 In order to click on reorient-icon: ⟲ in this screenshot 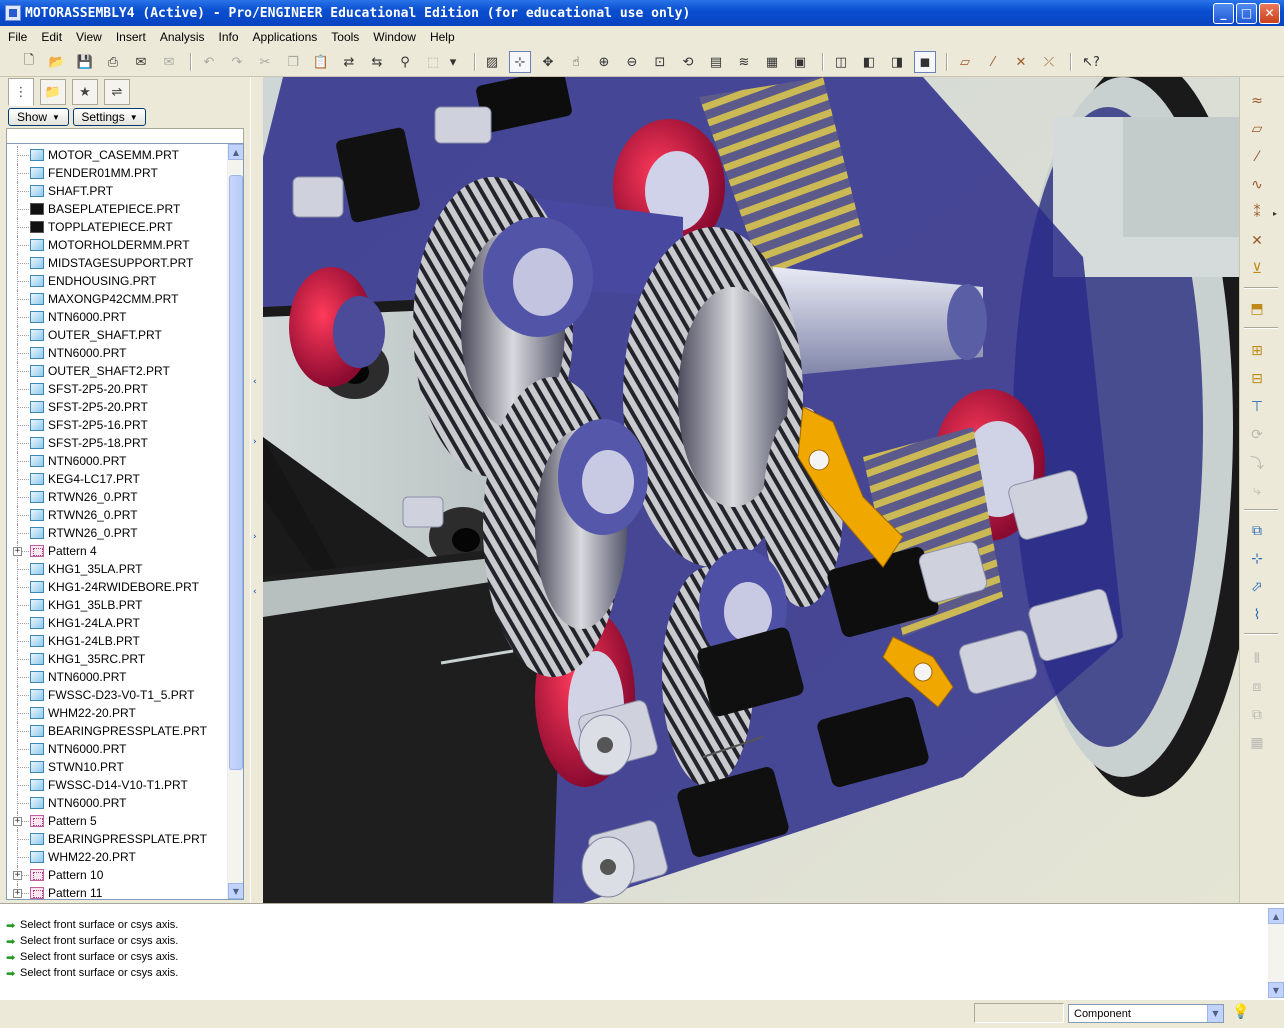, I will do `click(688, 62)`.